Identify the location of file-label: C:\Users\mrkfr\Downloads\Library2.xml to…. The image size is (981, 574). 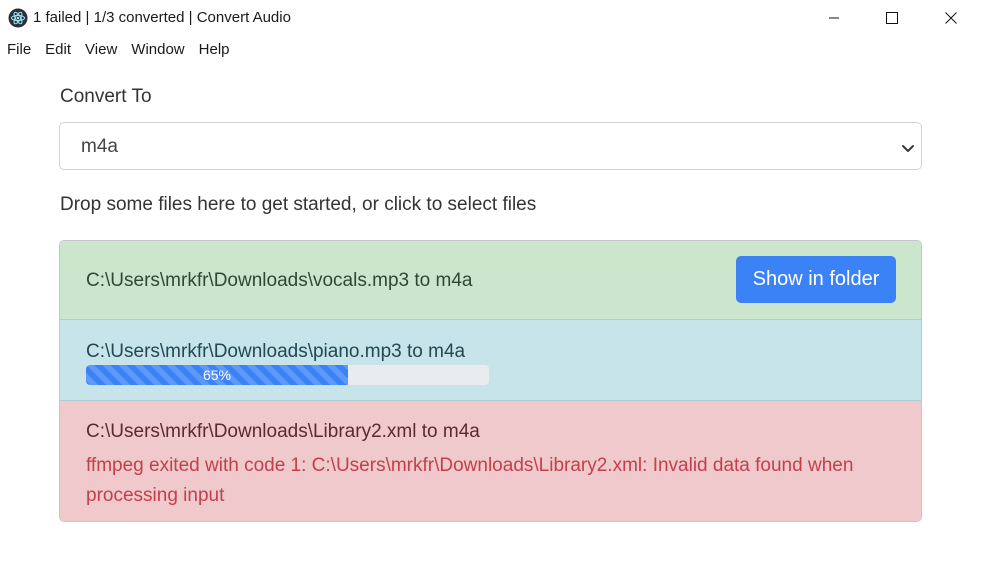
(283, 431).